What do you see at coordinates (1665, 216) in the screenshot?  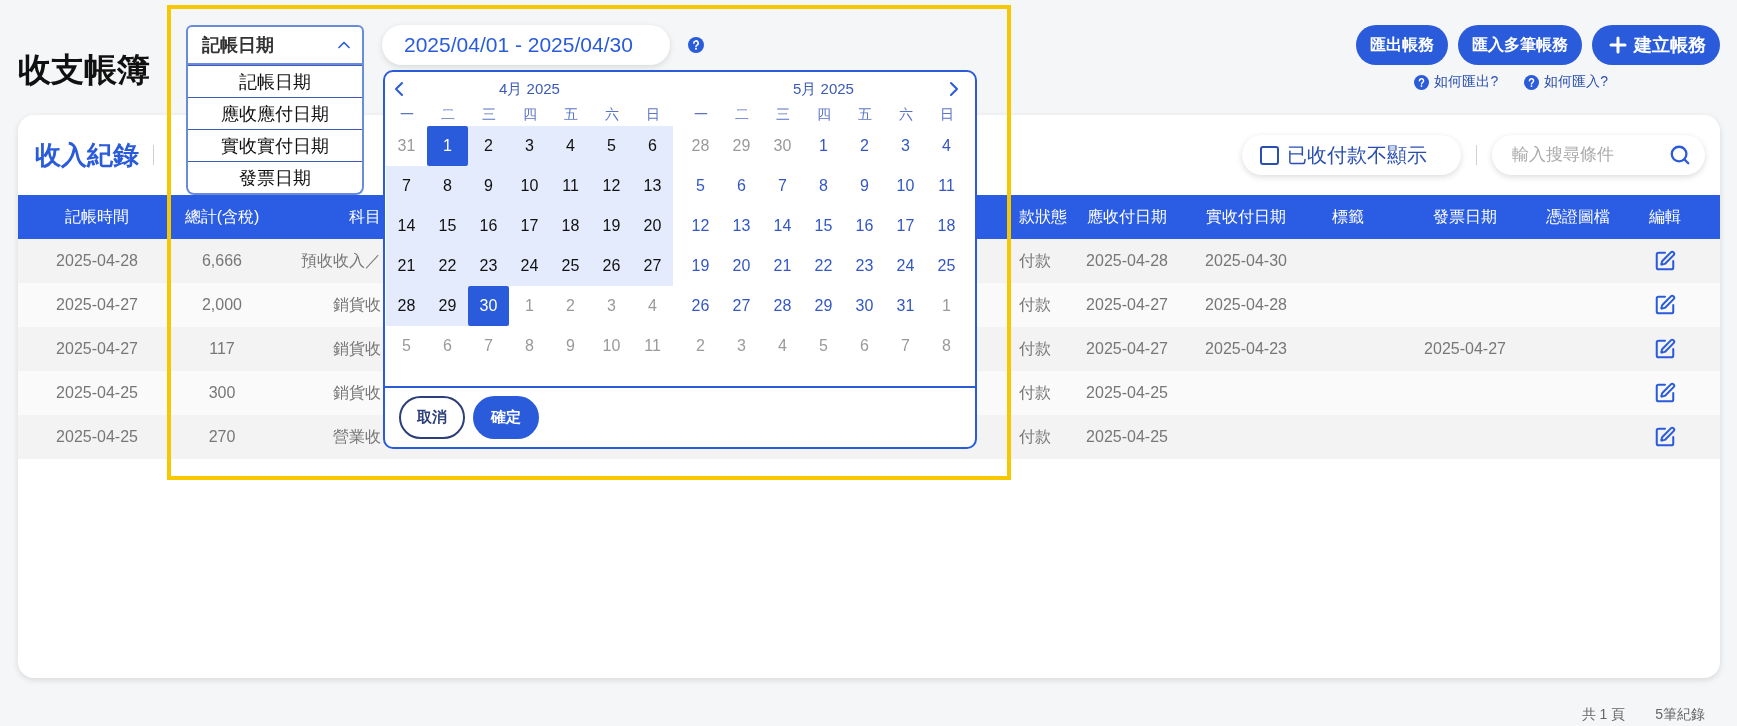 I see `column-header: 編輯` at bounding box center [1665, 216].